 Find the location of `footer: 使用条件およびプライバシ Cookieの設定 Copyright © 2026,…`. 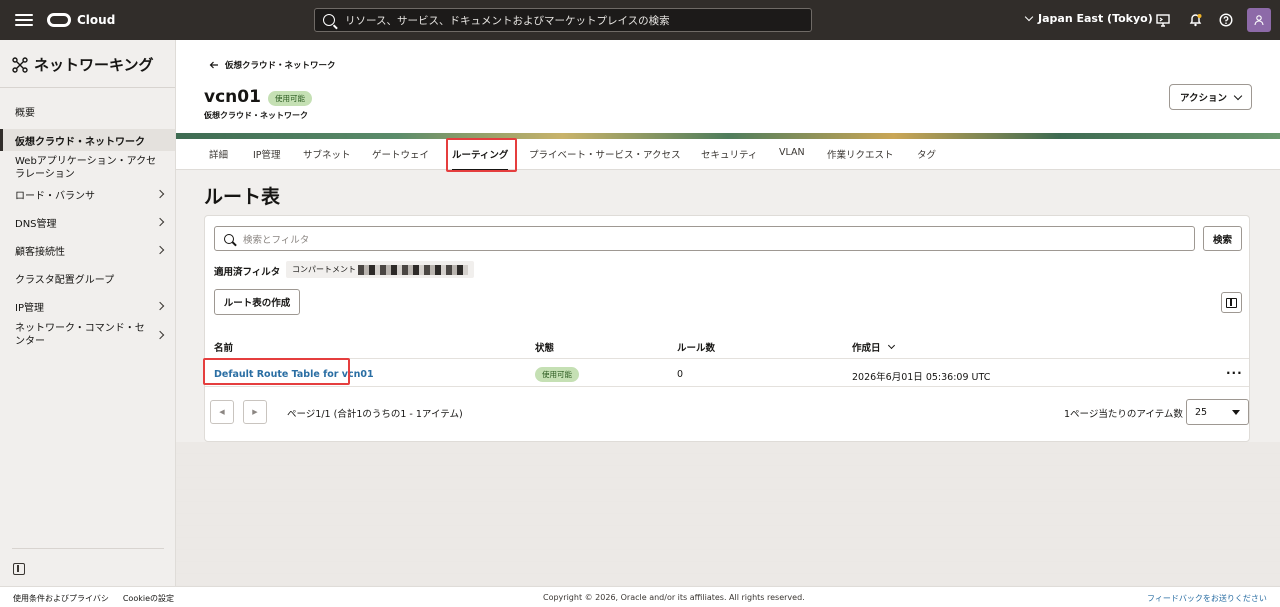

footer: 使用条件およびプライバシ Cookieの設定 Copyright © 2026,… is located at coordinates (640, 596).